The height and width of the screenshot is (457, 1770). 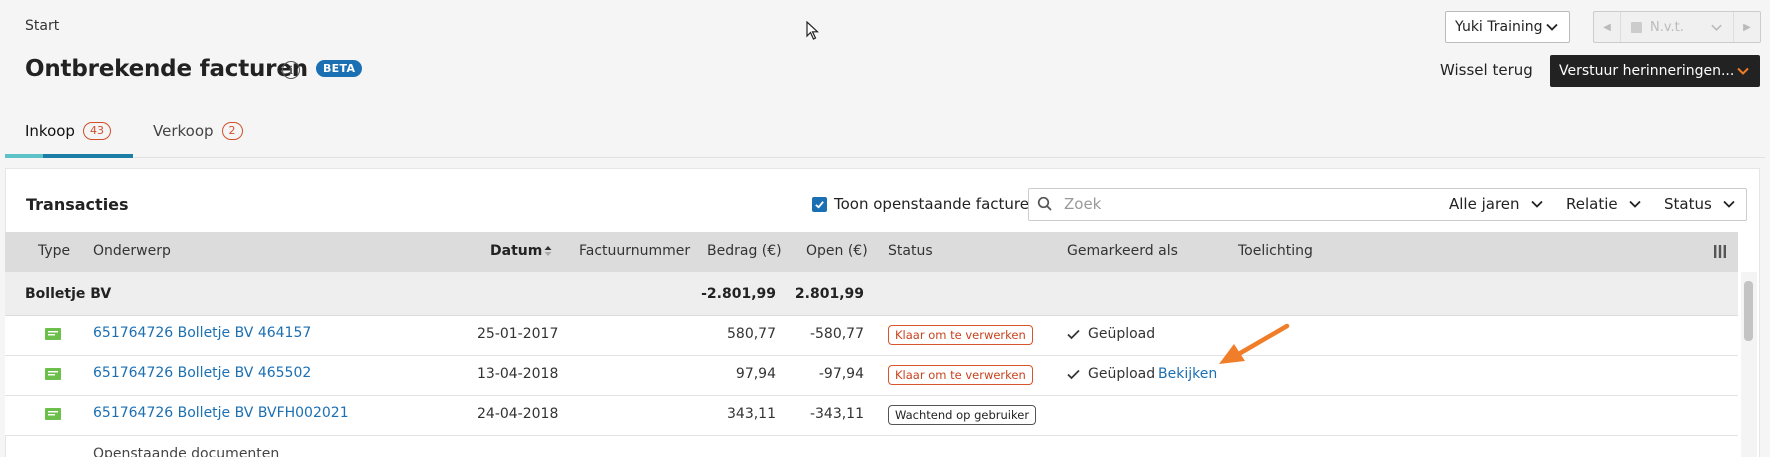 I want to click on company-pager: ◀ N.v.t. ▶, so click(x=1677, y=27).